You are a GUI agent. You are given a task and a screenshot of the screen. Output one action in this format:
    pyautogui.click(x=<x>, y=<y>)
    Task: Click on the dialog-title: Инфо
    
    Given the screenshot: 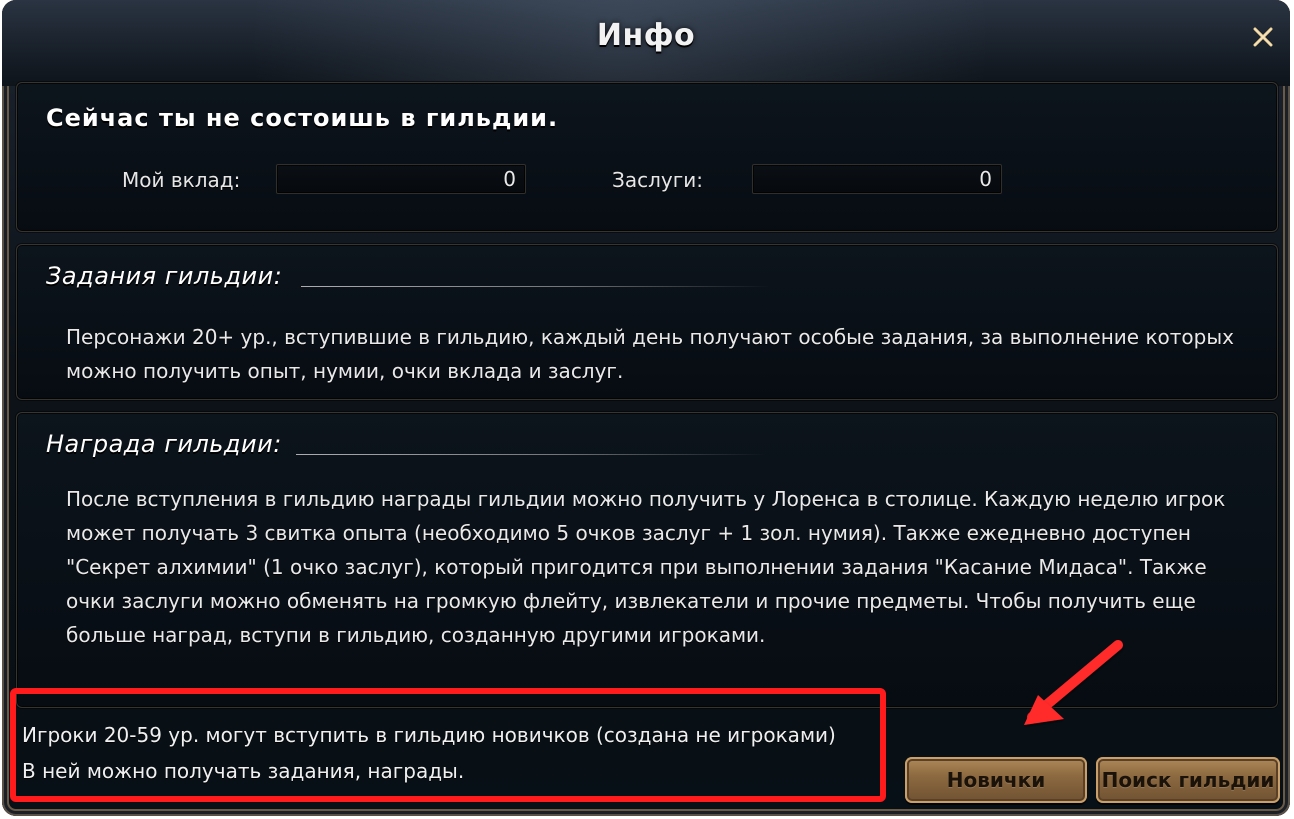 What is the action you would take?
    pyautogui.click(x=646, y=35)
    